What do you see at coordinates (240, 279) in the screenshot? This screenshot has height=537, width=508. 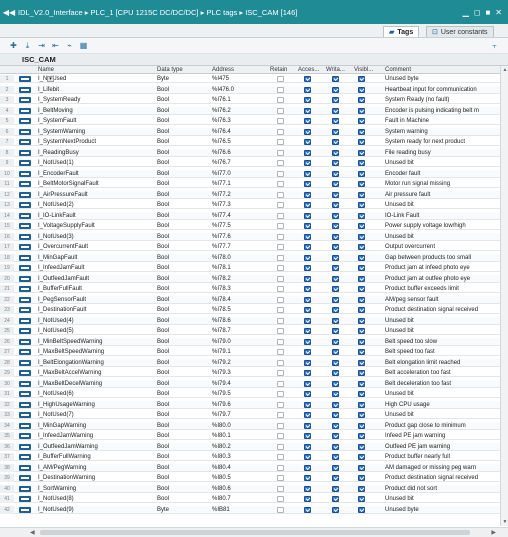 I see `tag-address: %I78.2` at bounding box center [240, 279].